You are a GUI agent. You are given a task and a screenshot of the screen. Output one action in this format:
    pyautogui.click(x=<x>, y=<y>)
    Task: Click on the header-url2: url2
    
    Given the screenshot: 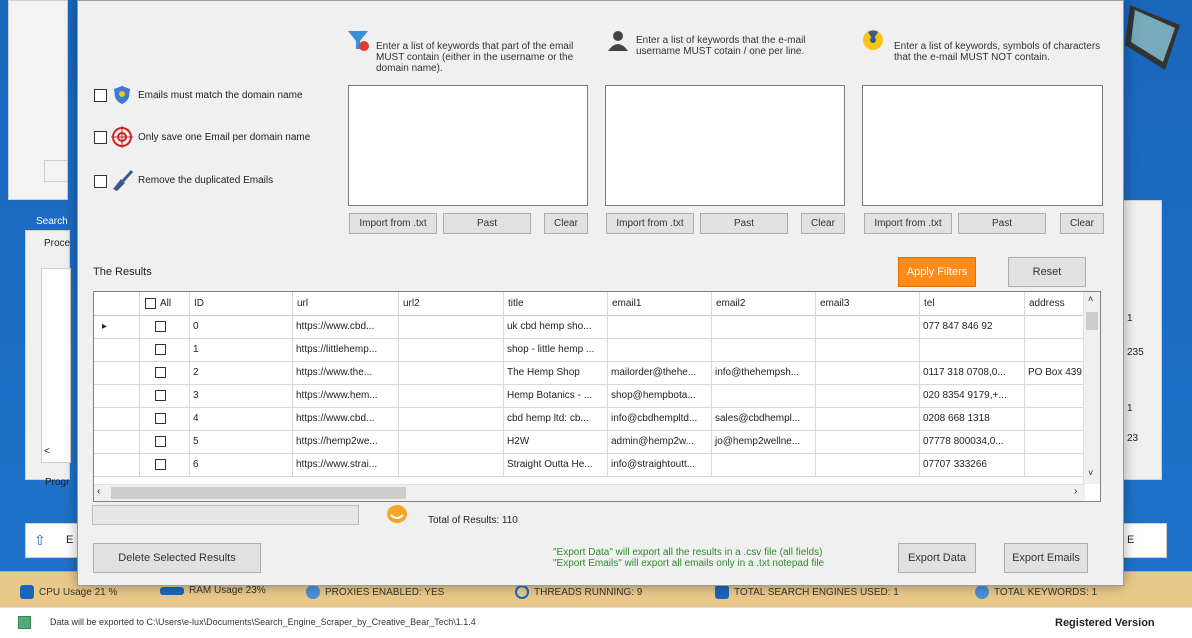 What is the action you would take?
    pyautogui.click(x=451, y=304)
    